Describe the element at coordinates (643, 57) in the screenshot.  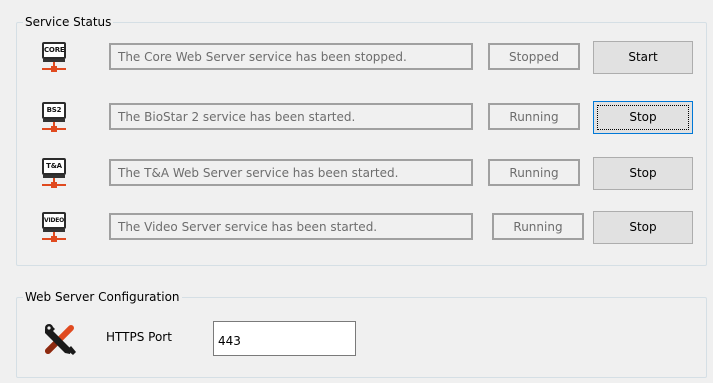
I see `start-button: Start` at that location.